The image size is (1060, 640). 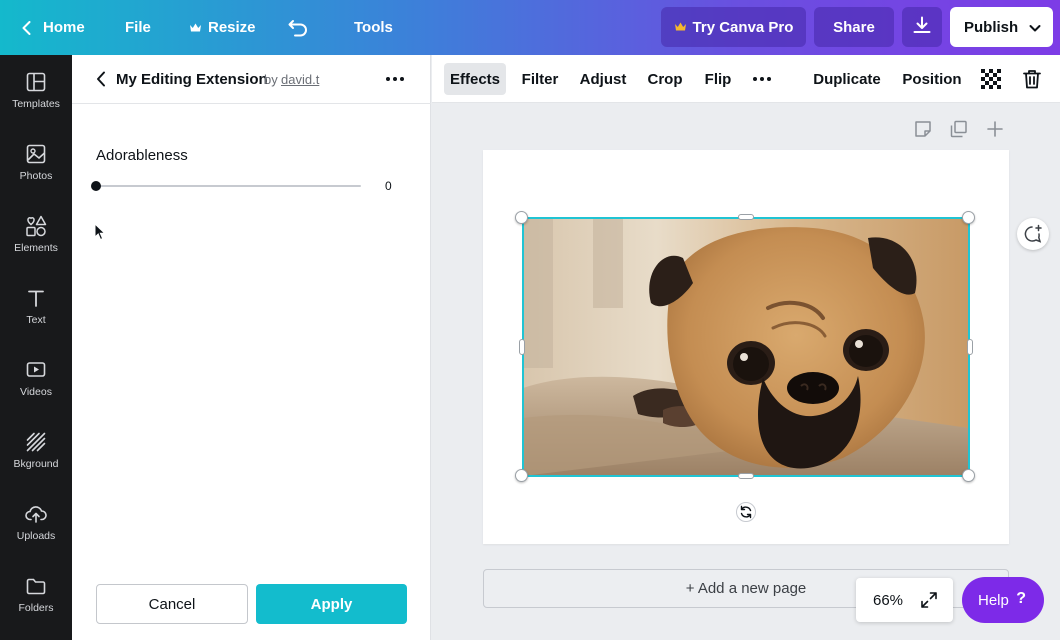 I want to click on sidebar-item-label: Photos, so click(x=36, y=176).